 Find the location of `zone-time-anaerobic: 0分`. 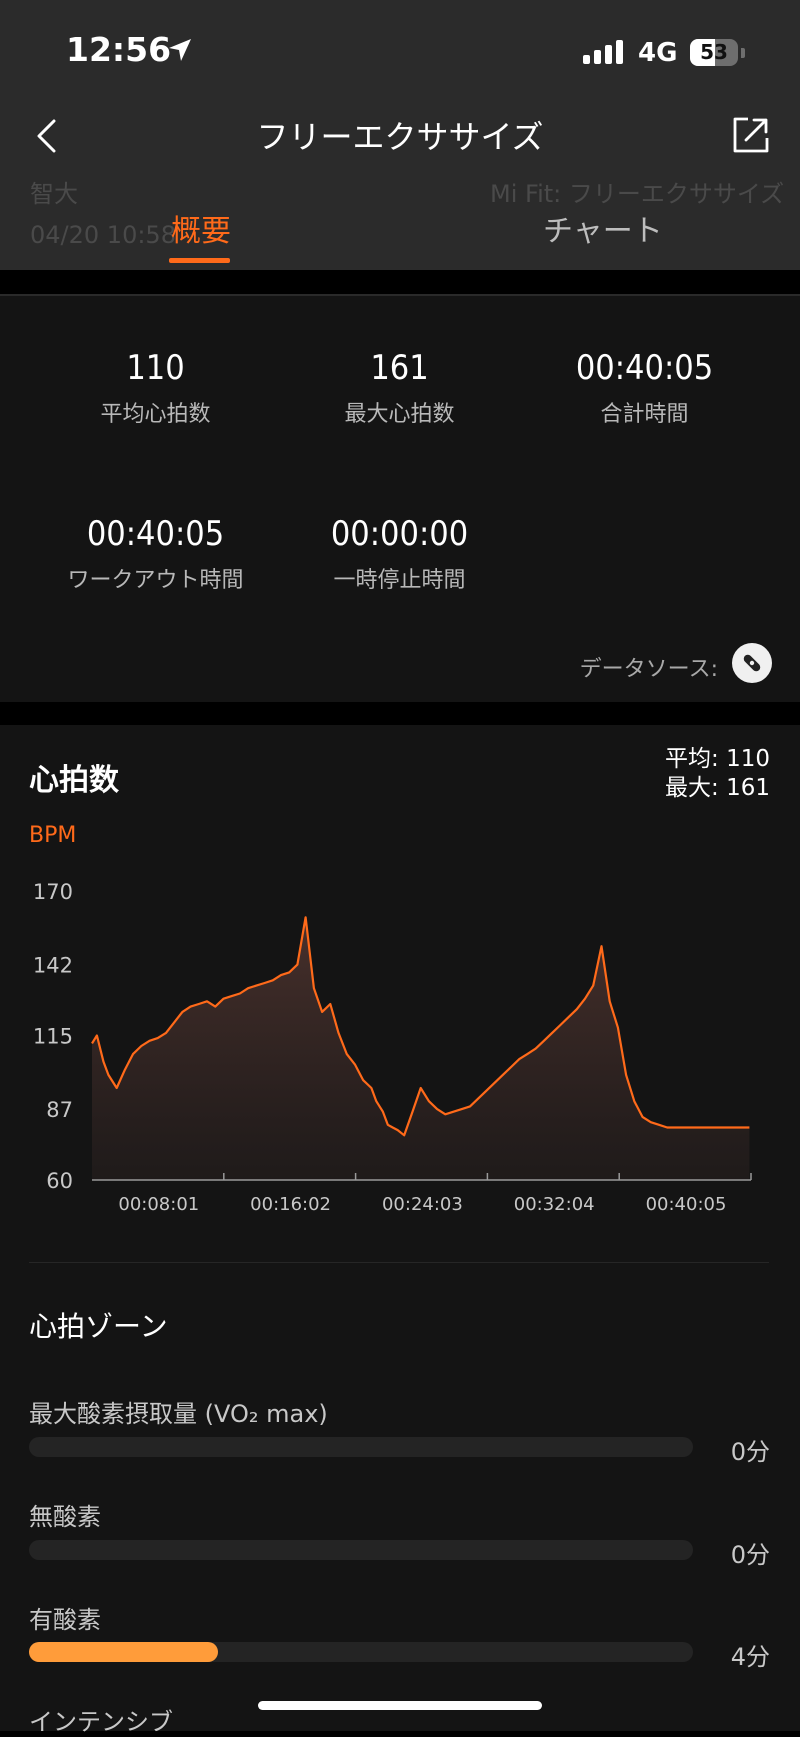

zone-time-anaerobic: 0分 is located at coordinates (750, 1555).